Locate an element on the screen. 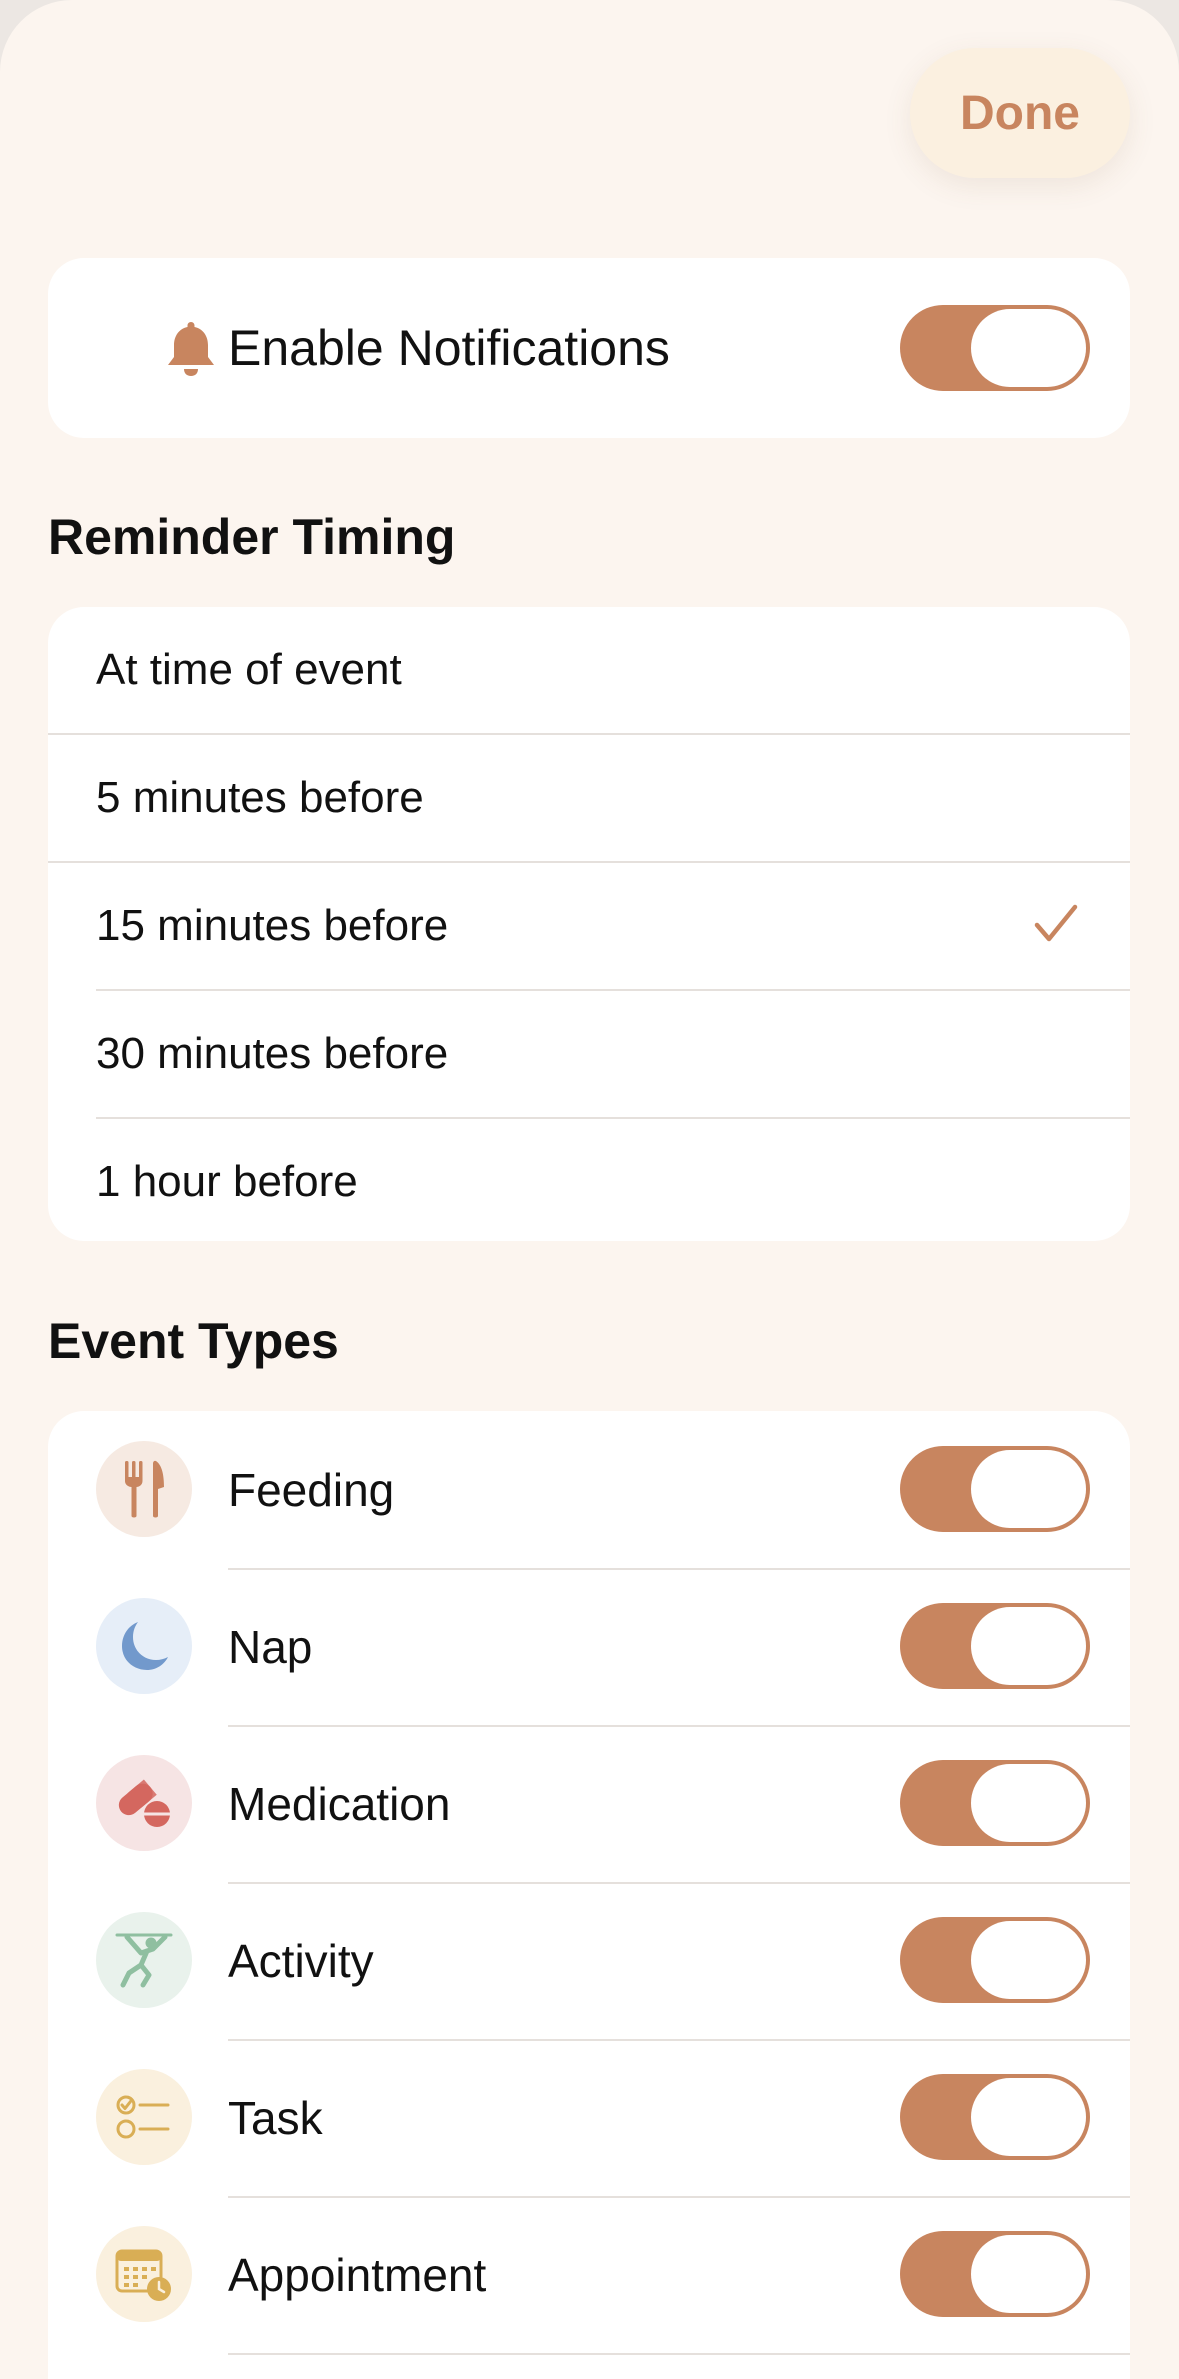 The width and height of the screenshot is (1179, 2379). event-type-label: Activity is located at coordinates (301, 1960).